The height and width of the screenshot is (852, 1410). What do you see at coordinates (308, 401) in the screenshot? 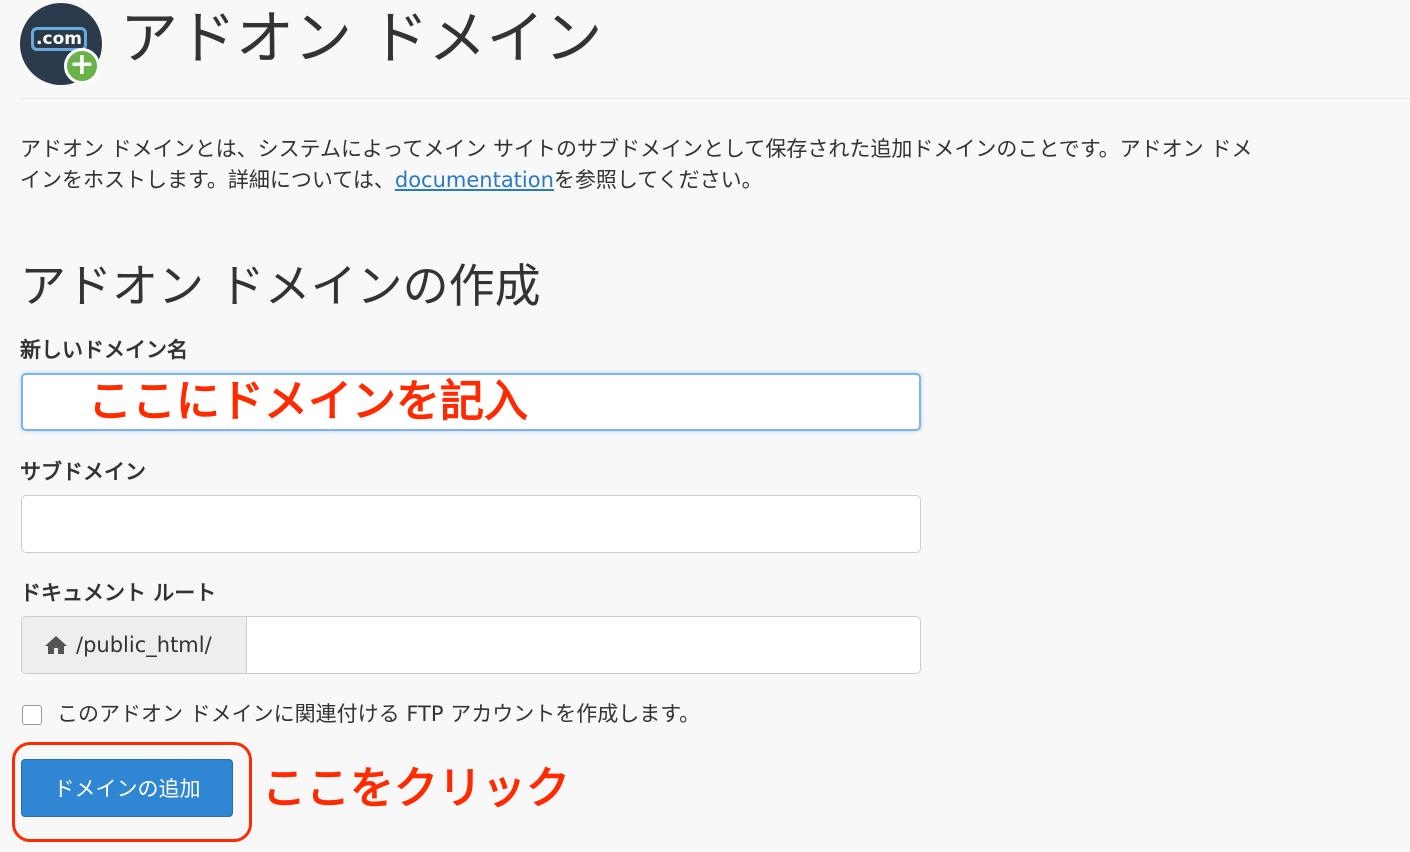
I see `annotation-input-hint: ここにドメインを記入` at bounding box center [308, 401].